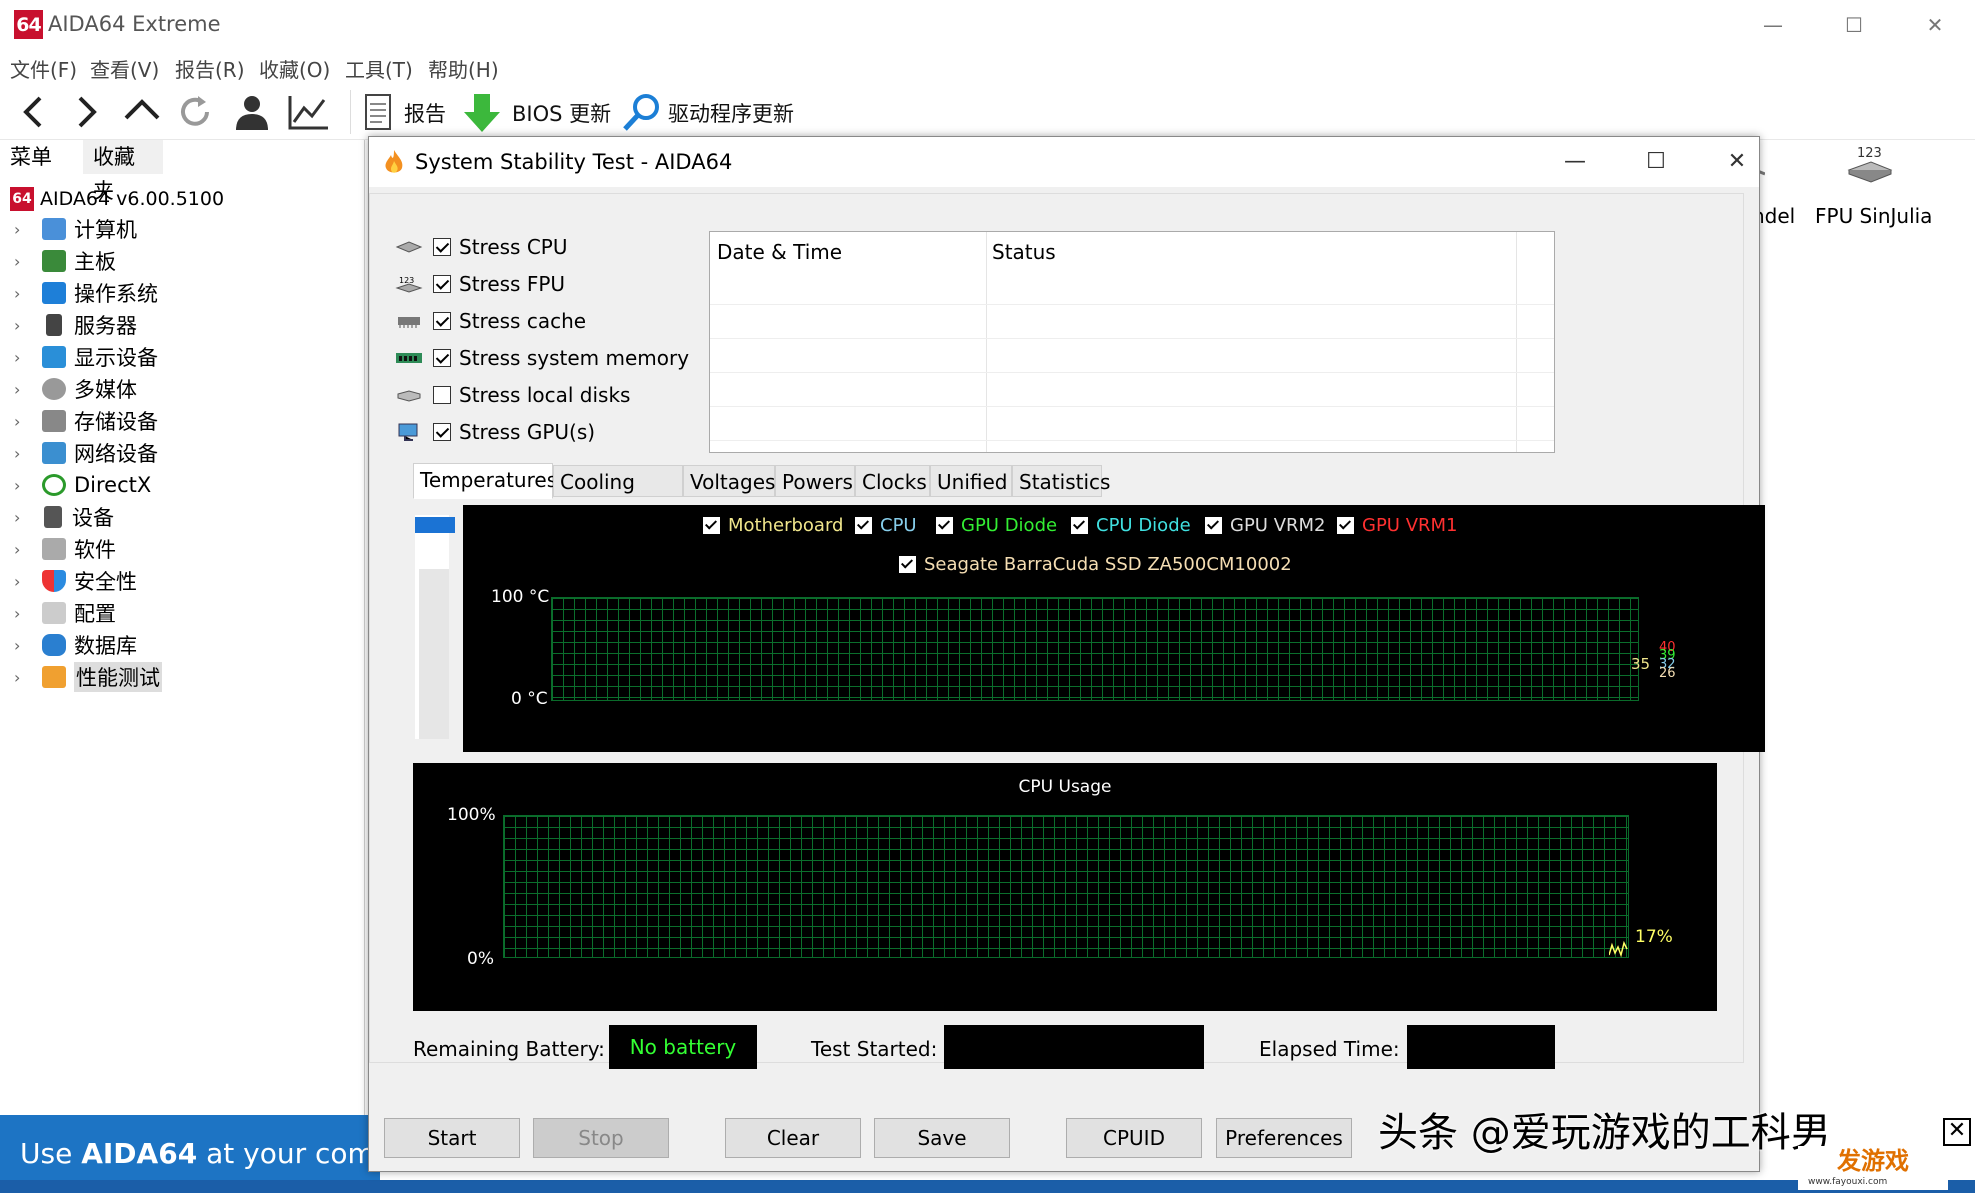 The width and height of the screenshot is (1975, 1193). What do you see at coordinates (75, 645) in the screenshot?
I see `tree-item-database: › 数据库` at bounding box center [75, 645].